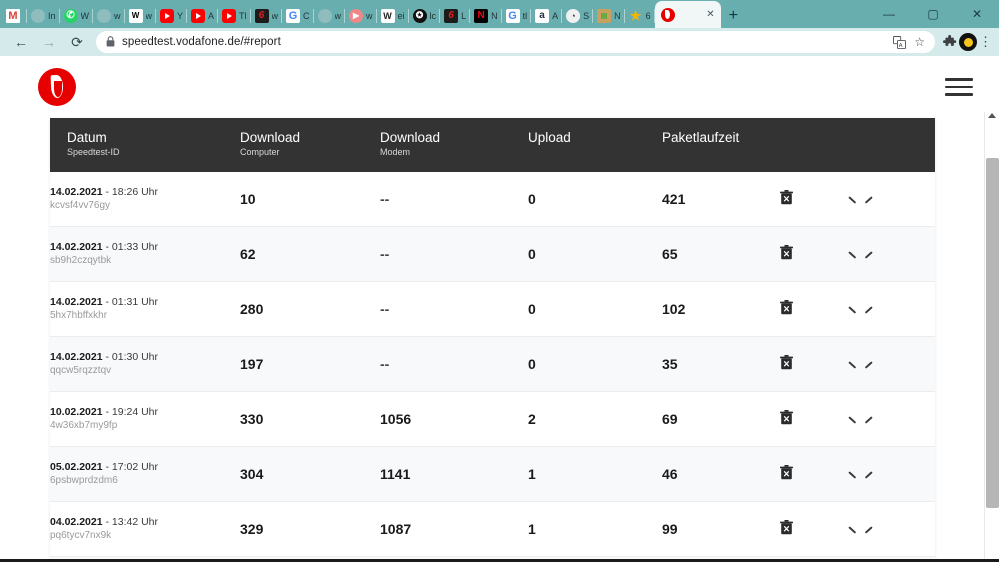 The width and height of the screenshot is (999, 562). I want to click on tab-13: ✪ lc, so click(425, 15).